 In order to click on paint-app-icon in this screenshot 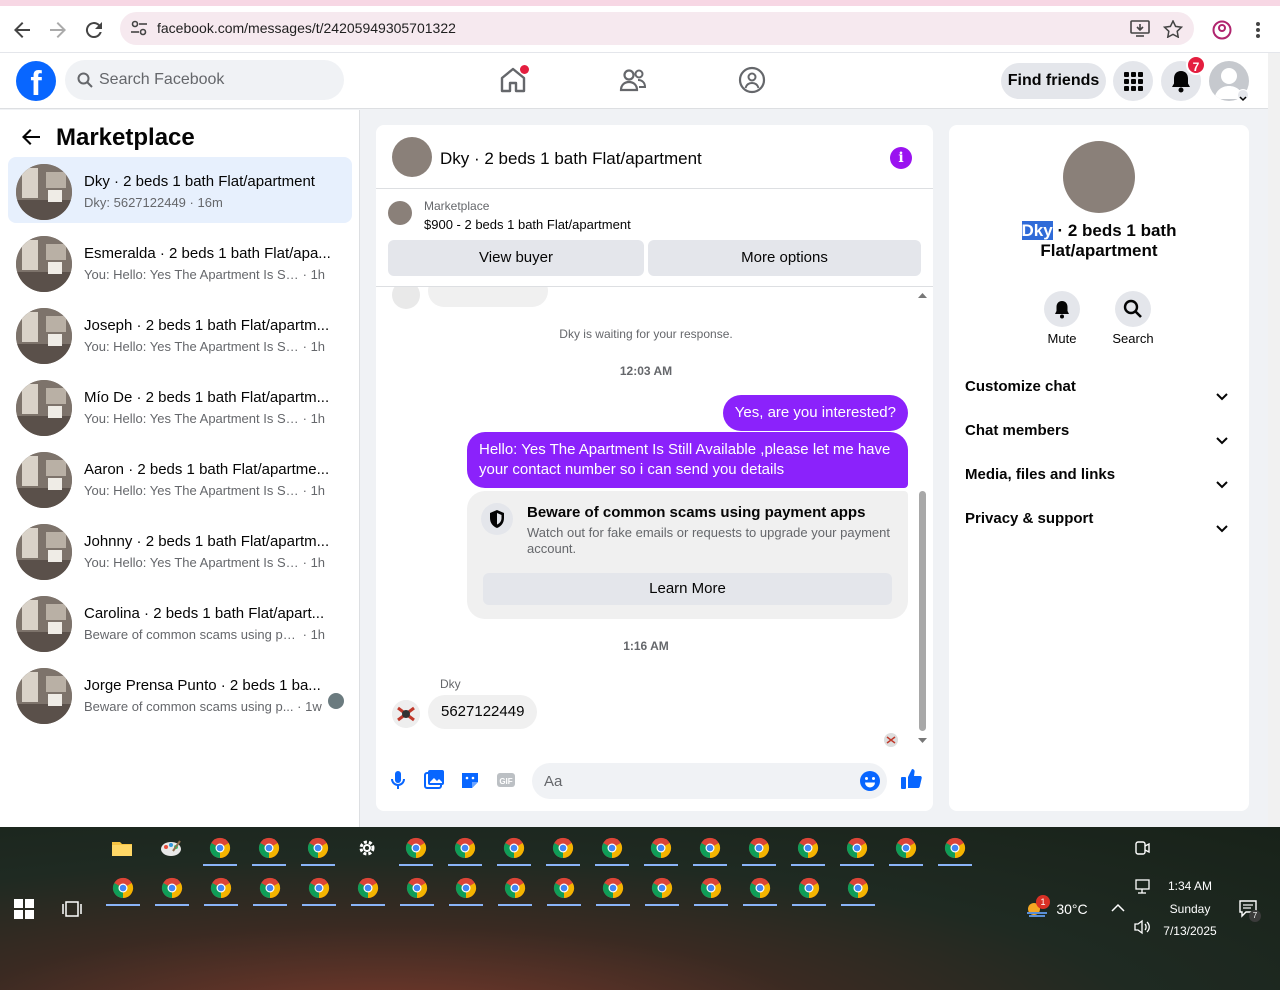, I will do `click(171, 848)`.